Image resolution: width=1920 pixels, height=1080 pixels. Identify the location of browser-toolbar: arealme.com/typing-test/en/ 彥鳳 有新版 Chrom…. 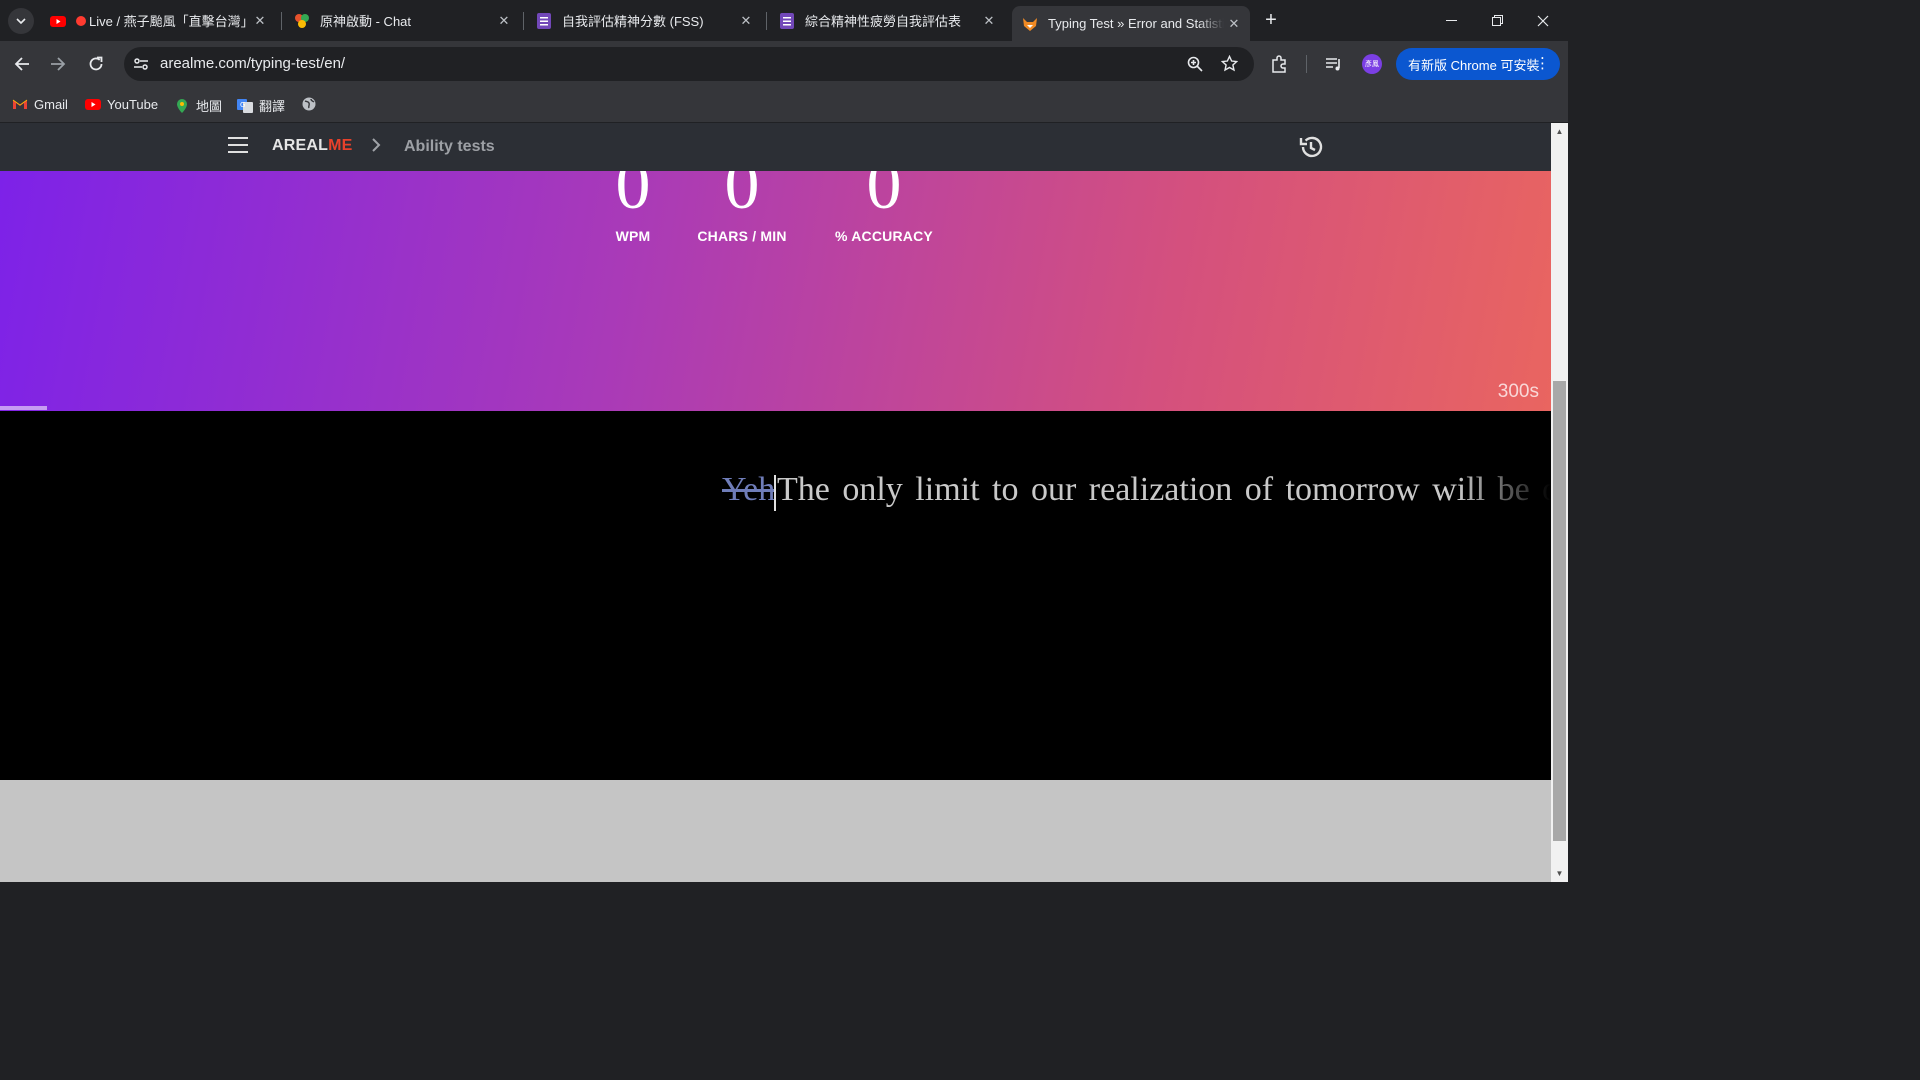
(784, 64).